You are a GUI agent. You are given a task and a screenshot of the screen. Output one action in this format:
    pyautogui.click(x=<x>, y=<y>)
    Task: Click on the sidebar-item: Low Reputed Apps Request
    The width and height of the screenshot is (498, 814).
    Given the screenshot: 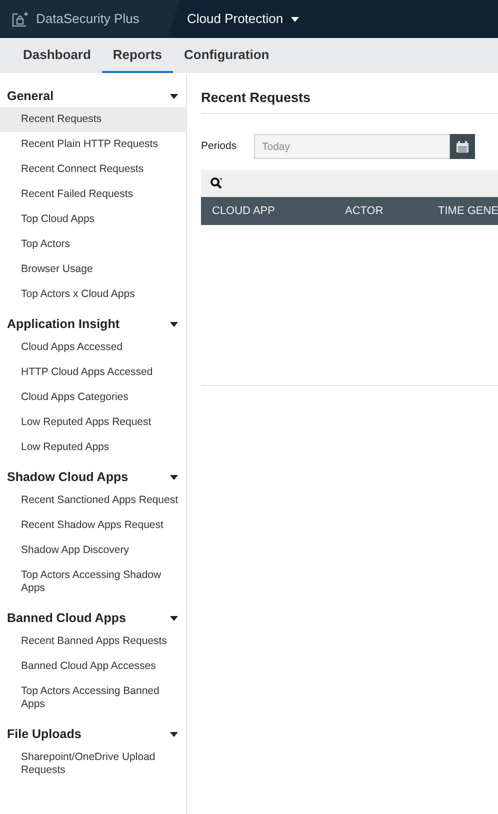 What is the action you would take?
    pyautogui.click(x=93, y=422)
    